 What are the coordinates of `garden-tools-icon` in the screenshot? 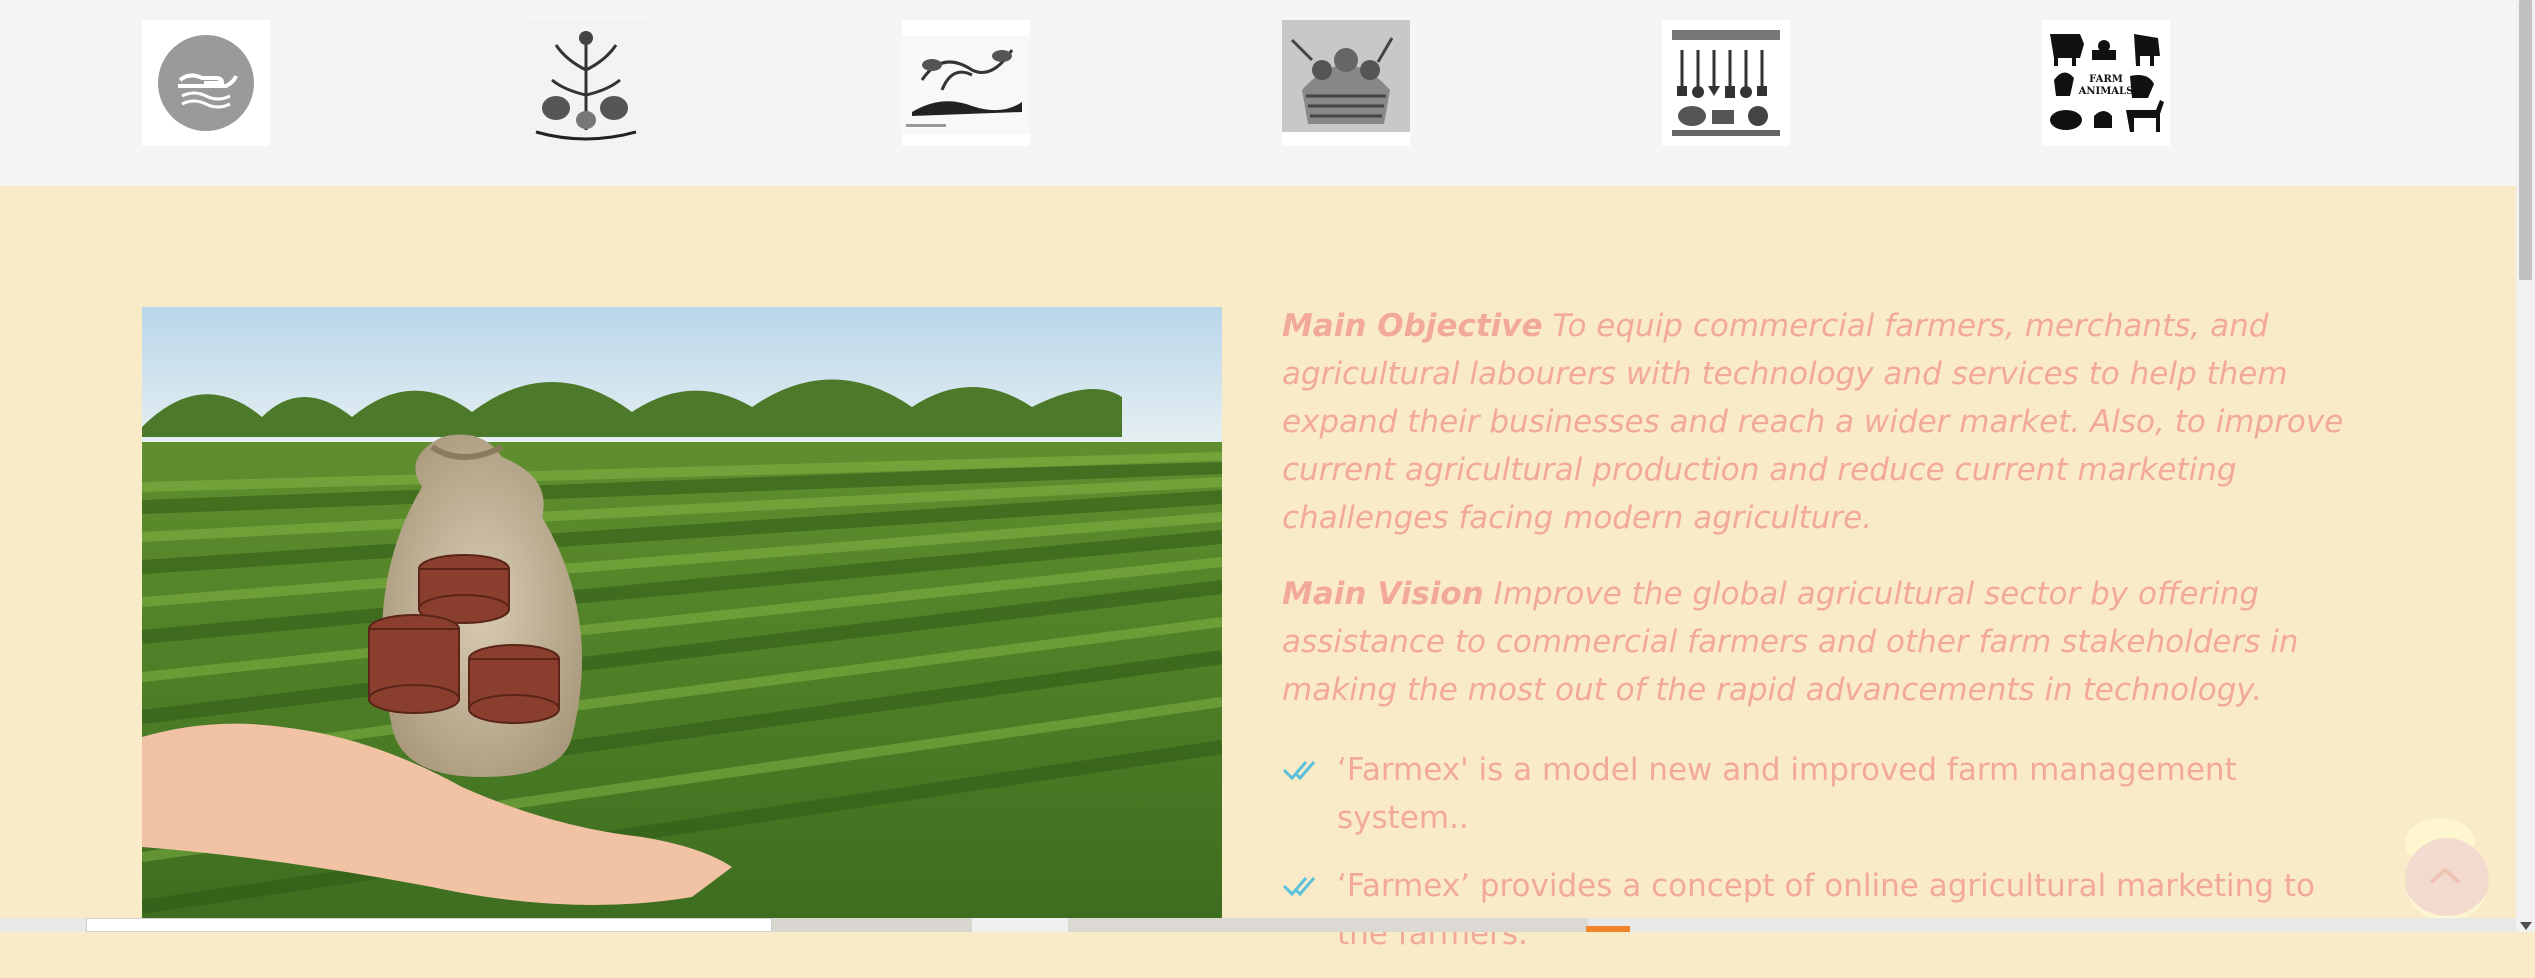 It's located at (1726, 83).